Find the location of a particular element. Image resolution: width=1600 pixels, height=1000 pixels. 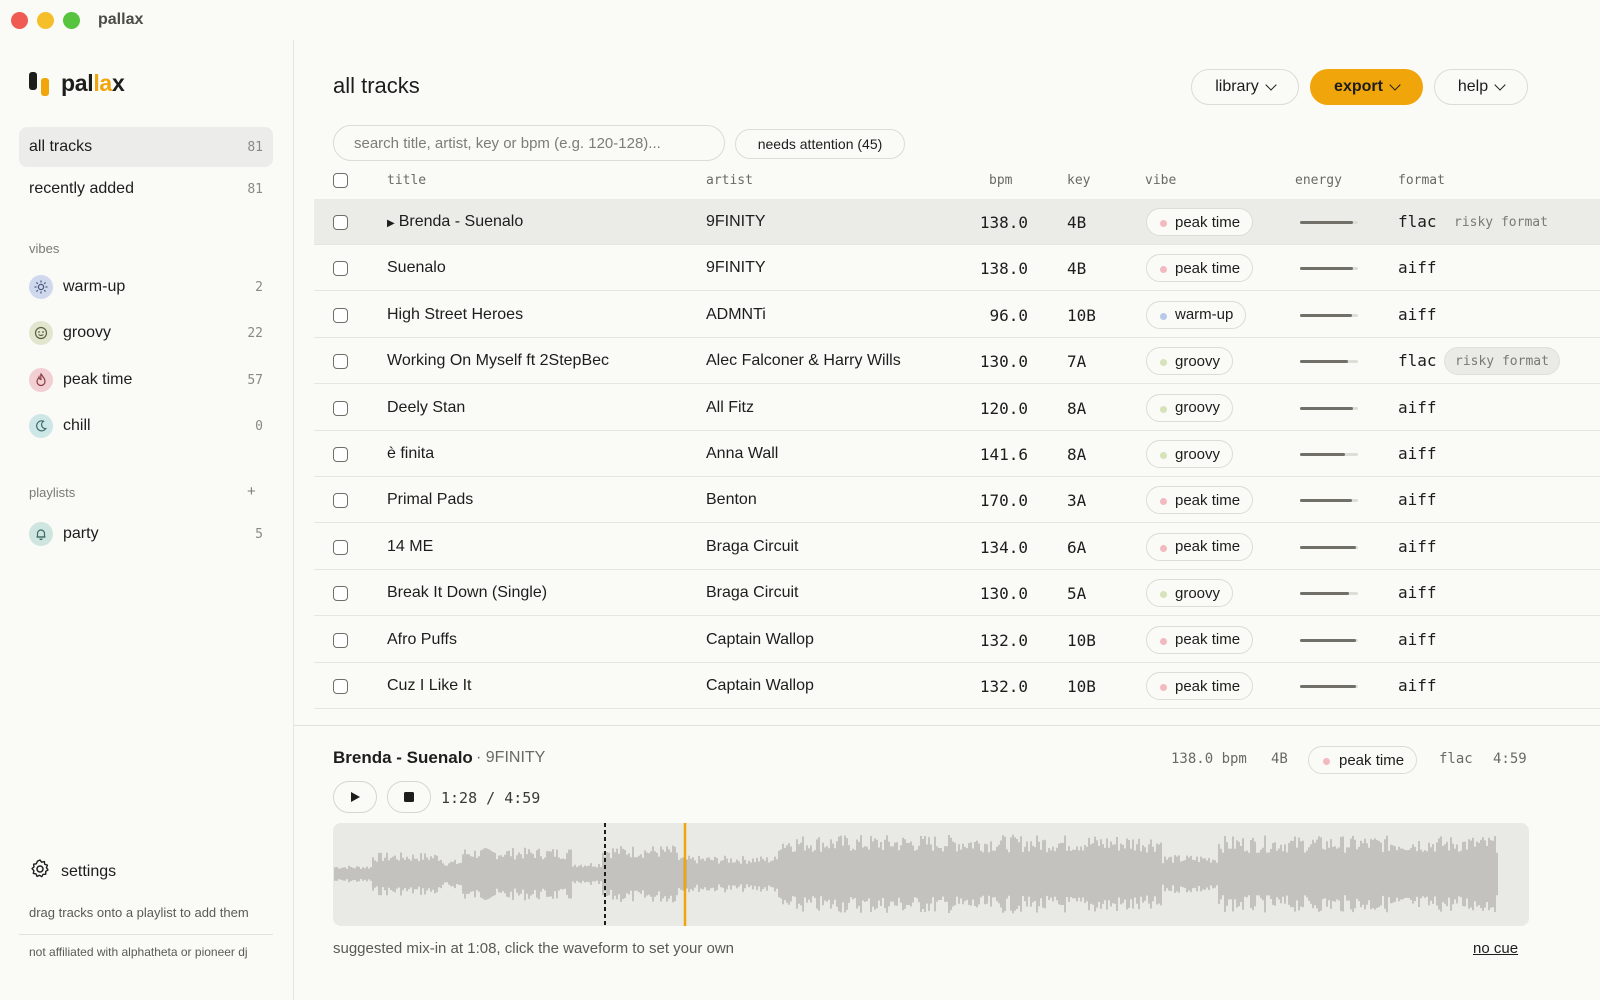

track-title-text: Brenda - Suenalo is located at coordinates (461, 221).